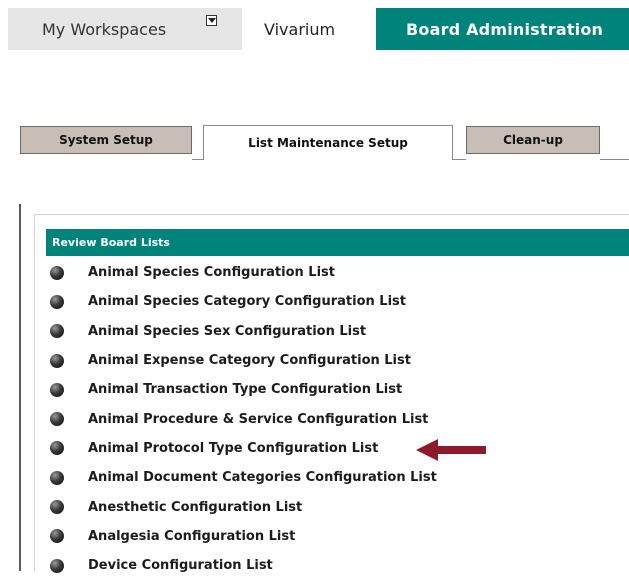  What do you see at coordinates (505, 29) in the screenshot?
I see `tab-board-administration-label: Board Administration` at bounding box center [505, 29].